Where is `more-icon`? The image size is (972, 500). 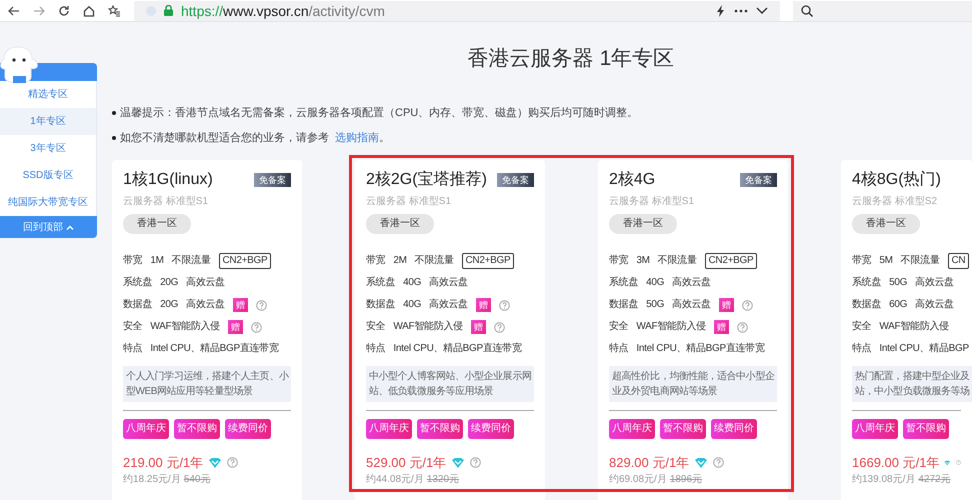
more-icon is located at coordinates (741, 10).